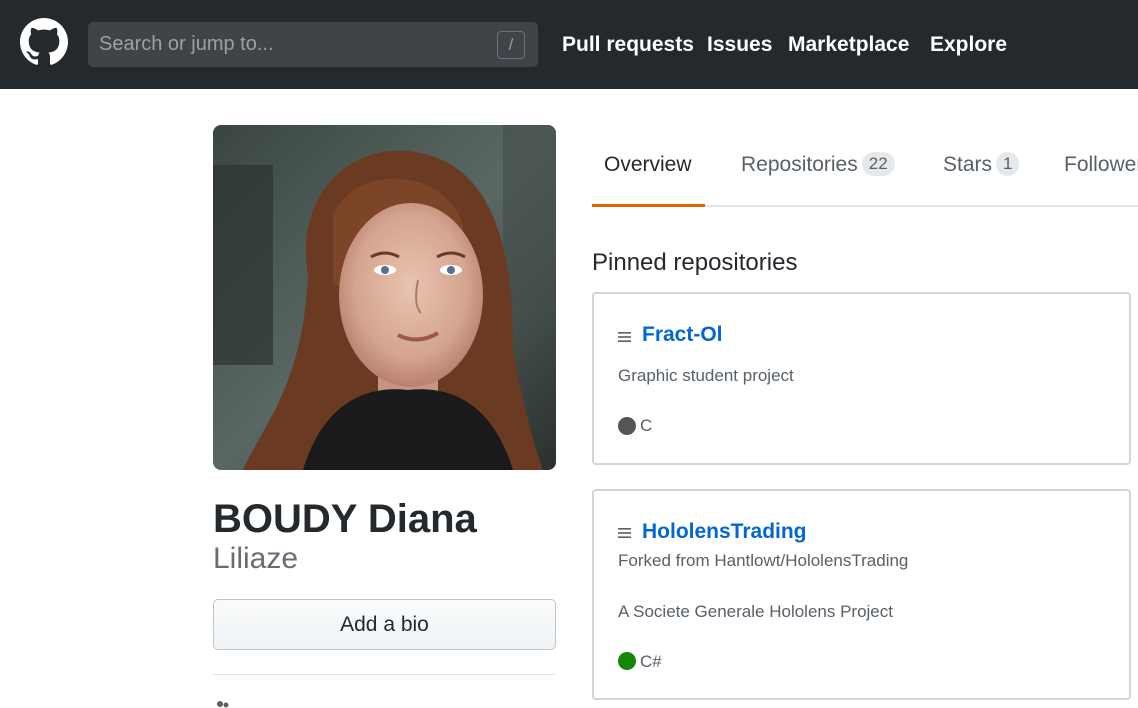 The image size is (1138, 708). I want to click on active-tab-indicator, so click(648, 205).